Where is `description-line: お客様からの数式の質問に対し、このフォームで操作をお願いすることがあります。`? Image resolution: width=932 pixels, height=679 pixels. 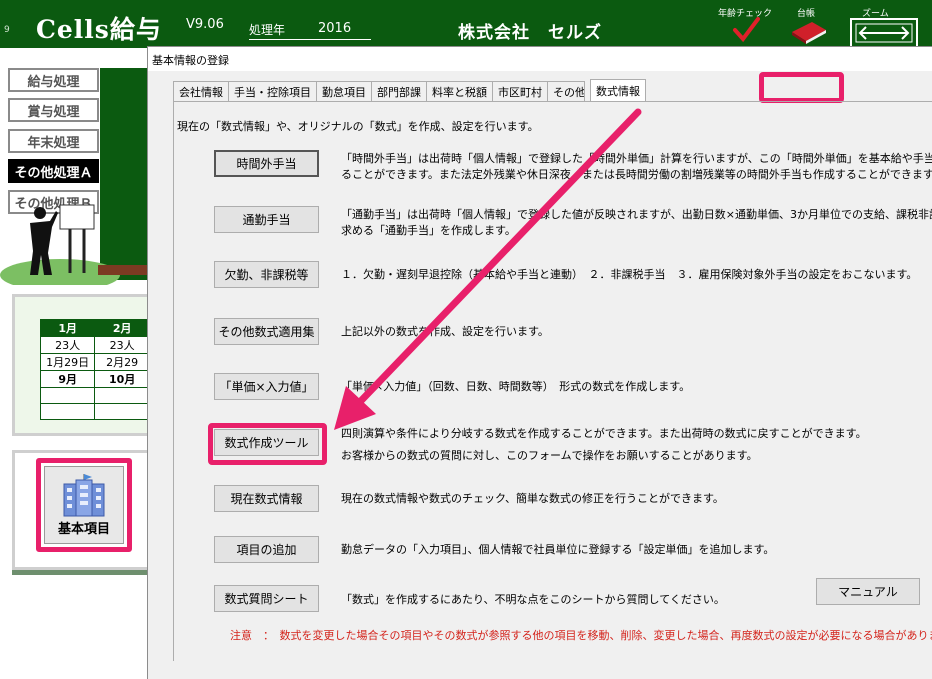
description-line: お客様からの数式の質問に対し、このフォームで操作をお願いすることがあります。 is located at coordinates (549, 455).